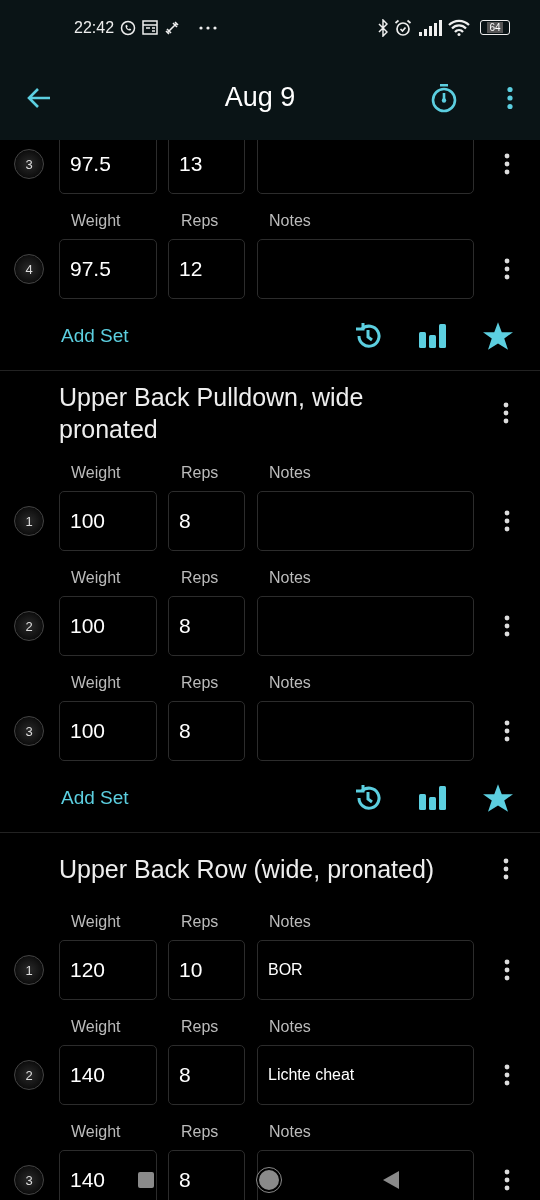 Image resolution: width=540 pixels, height=1200 pixels. What do you see at coordinates (39, 97) in the screenshot?
I see `back-arrow-icon` at bounding box center [39, 97].